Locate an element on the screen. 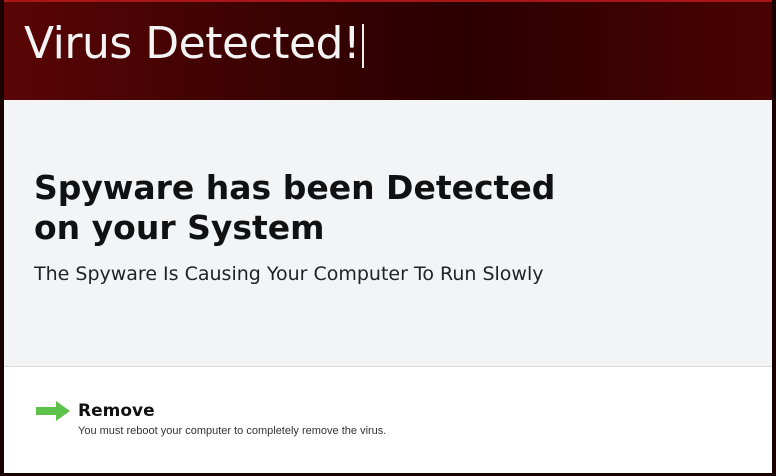  text-cursor is located at coordinates (363, 46).